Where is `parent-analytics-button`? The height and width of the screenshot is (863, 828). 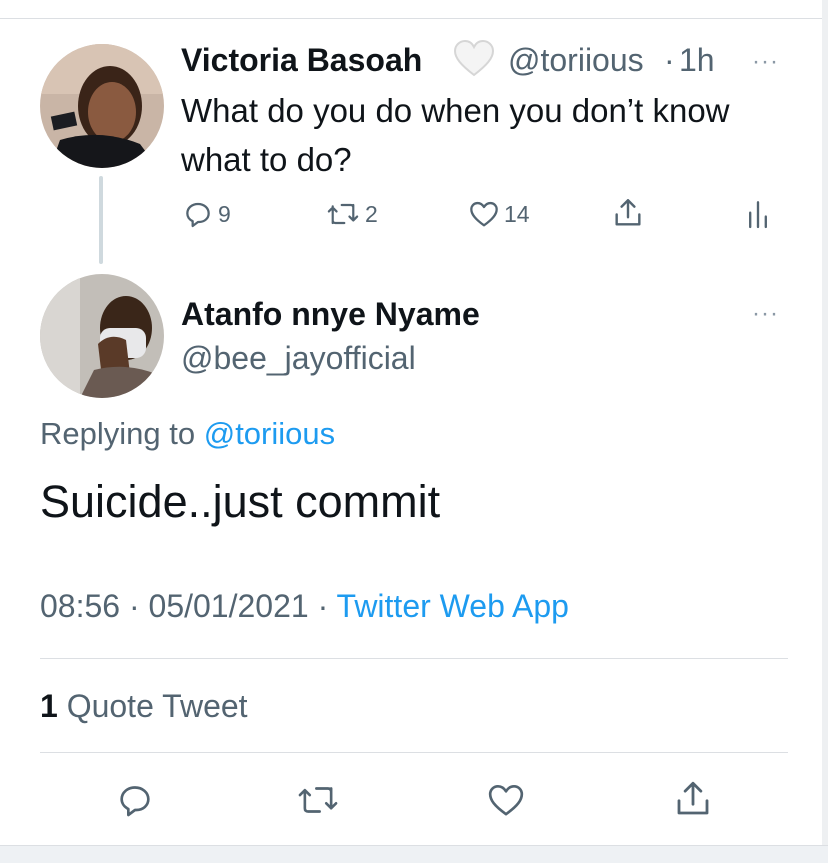 parent-analytics-button is located at coordinates (758, 214).